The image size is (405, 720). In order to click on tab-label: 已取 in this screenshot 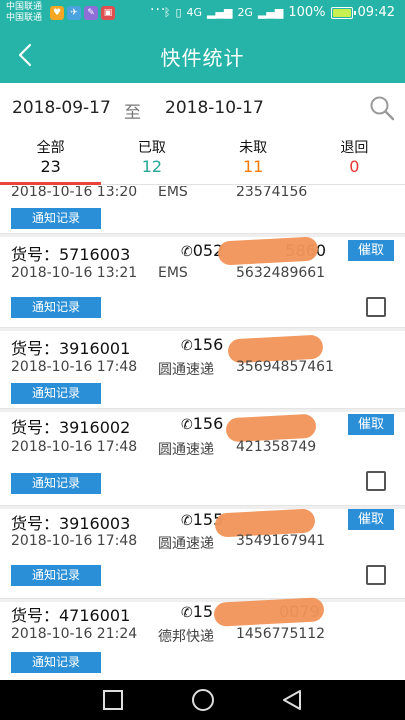, I will do `click(151, 148)`.